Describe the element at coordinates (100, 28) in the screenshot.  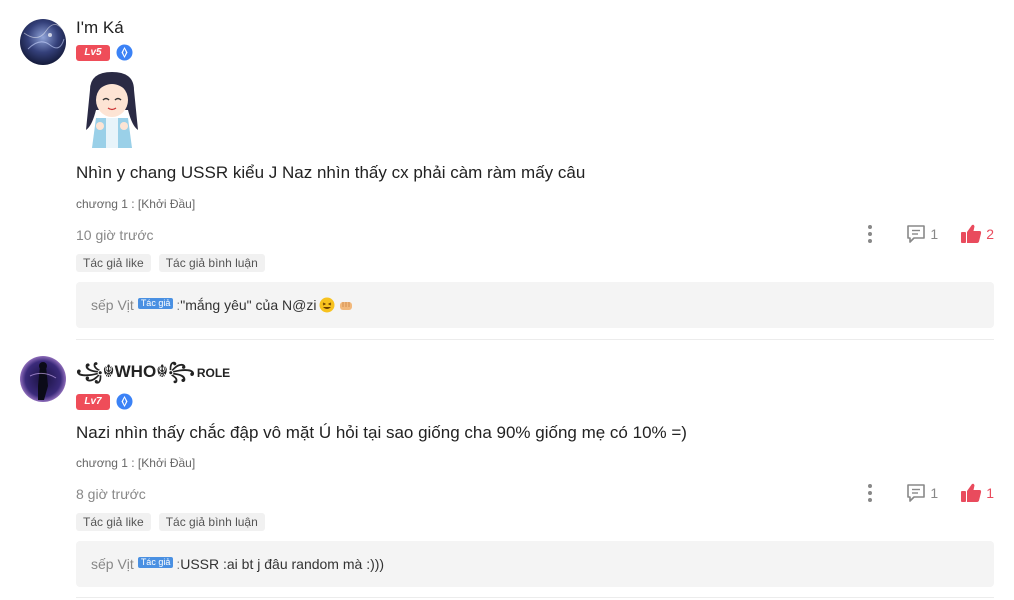
I see `username: I'm Ká` at that location.